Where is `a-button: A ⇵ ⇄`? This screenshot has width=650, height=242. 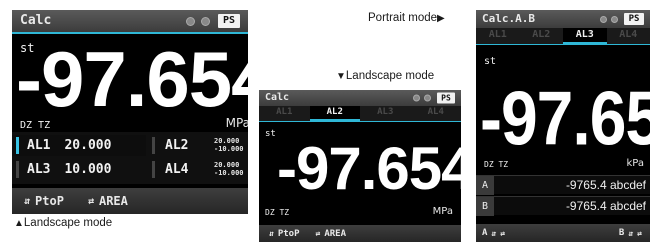 a-button: A ⇵ ⇄ is located at coordinates (493, 233).